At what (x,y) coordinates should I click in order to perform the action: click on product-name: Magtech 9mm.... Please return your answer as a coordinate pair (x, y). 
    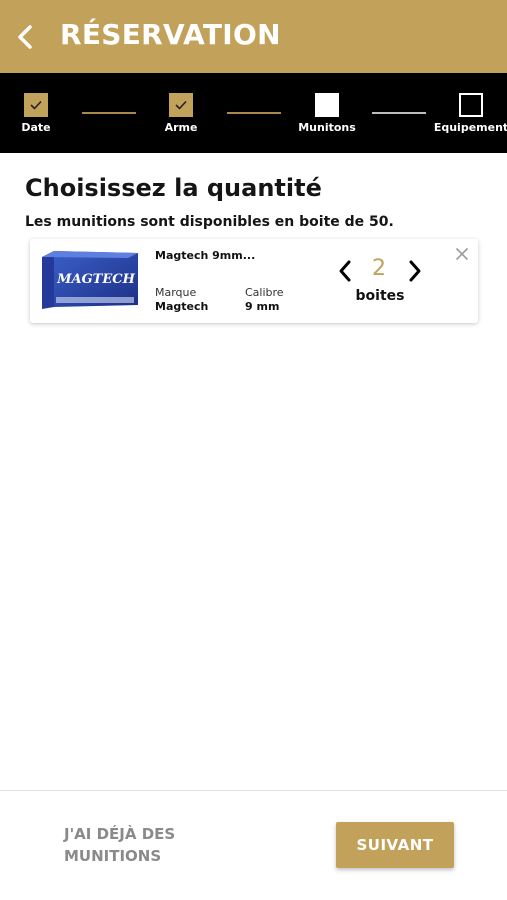
    Looking at the image, I should click on (205, 255).